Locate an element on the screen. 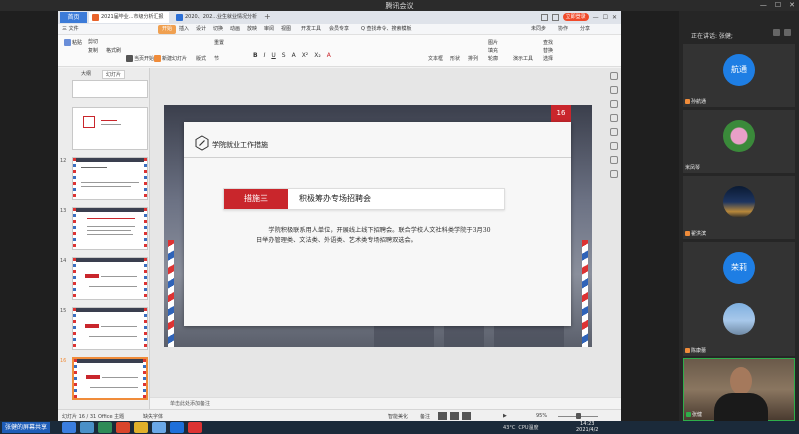  zoom-slider-handle is located at coordinates (578, 416).